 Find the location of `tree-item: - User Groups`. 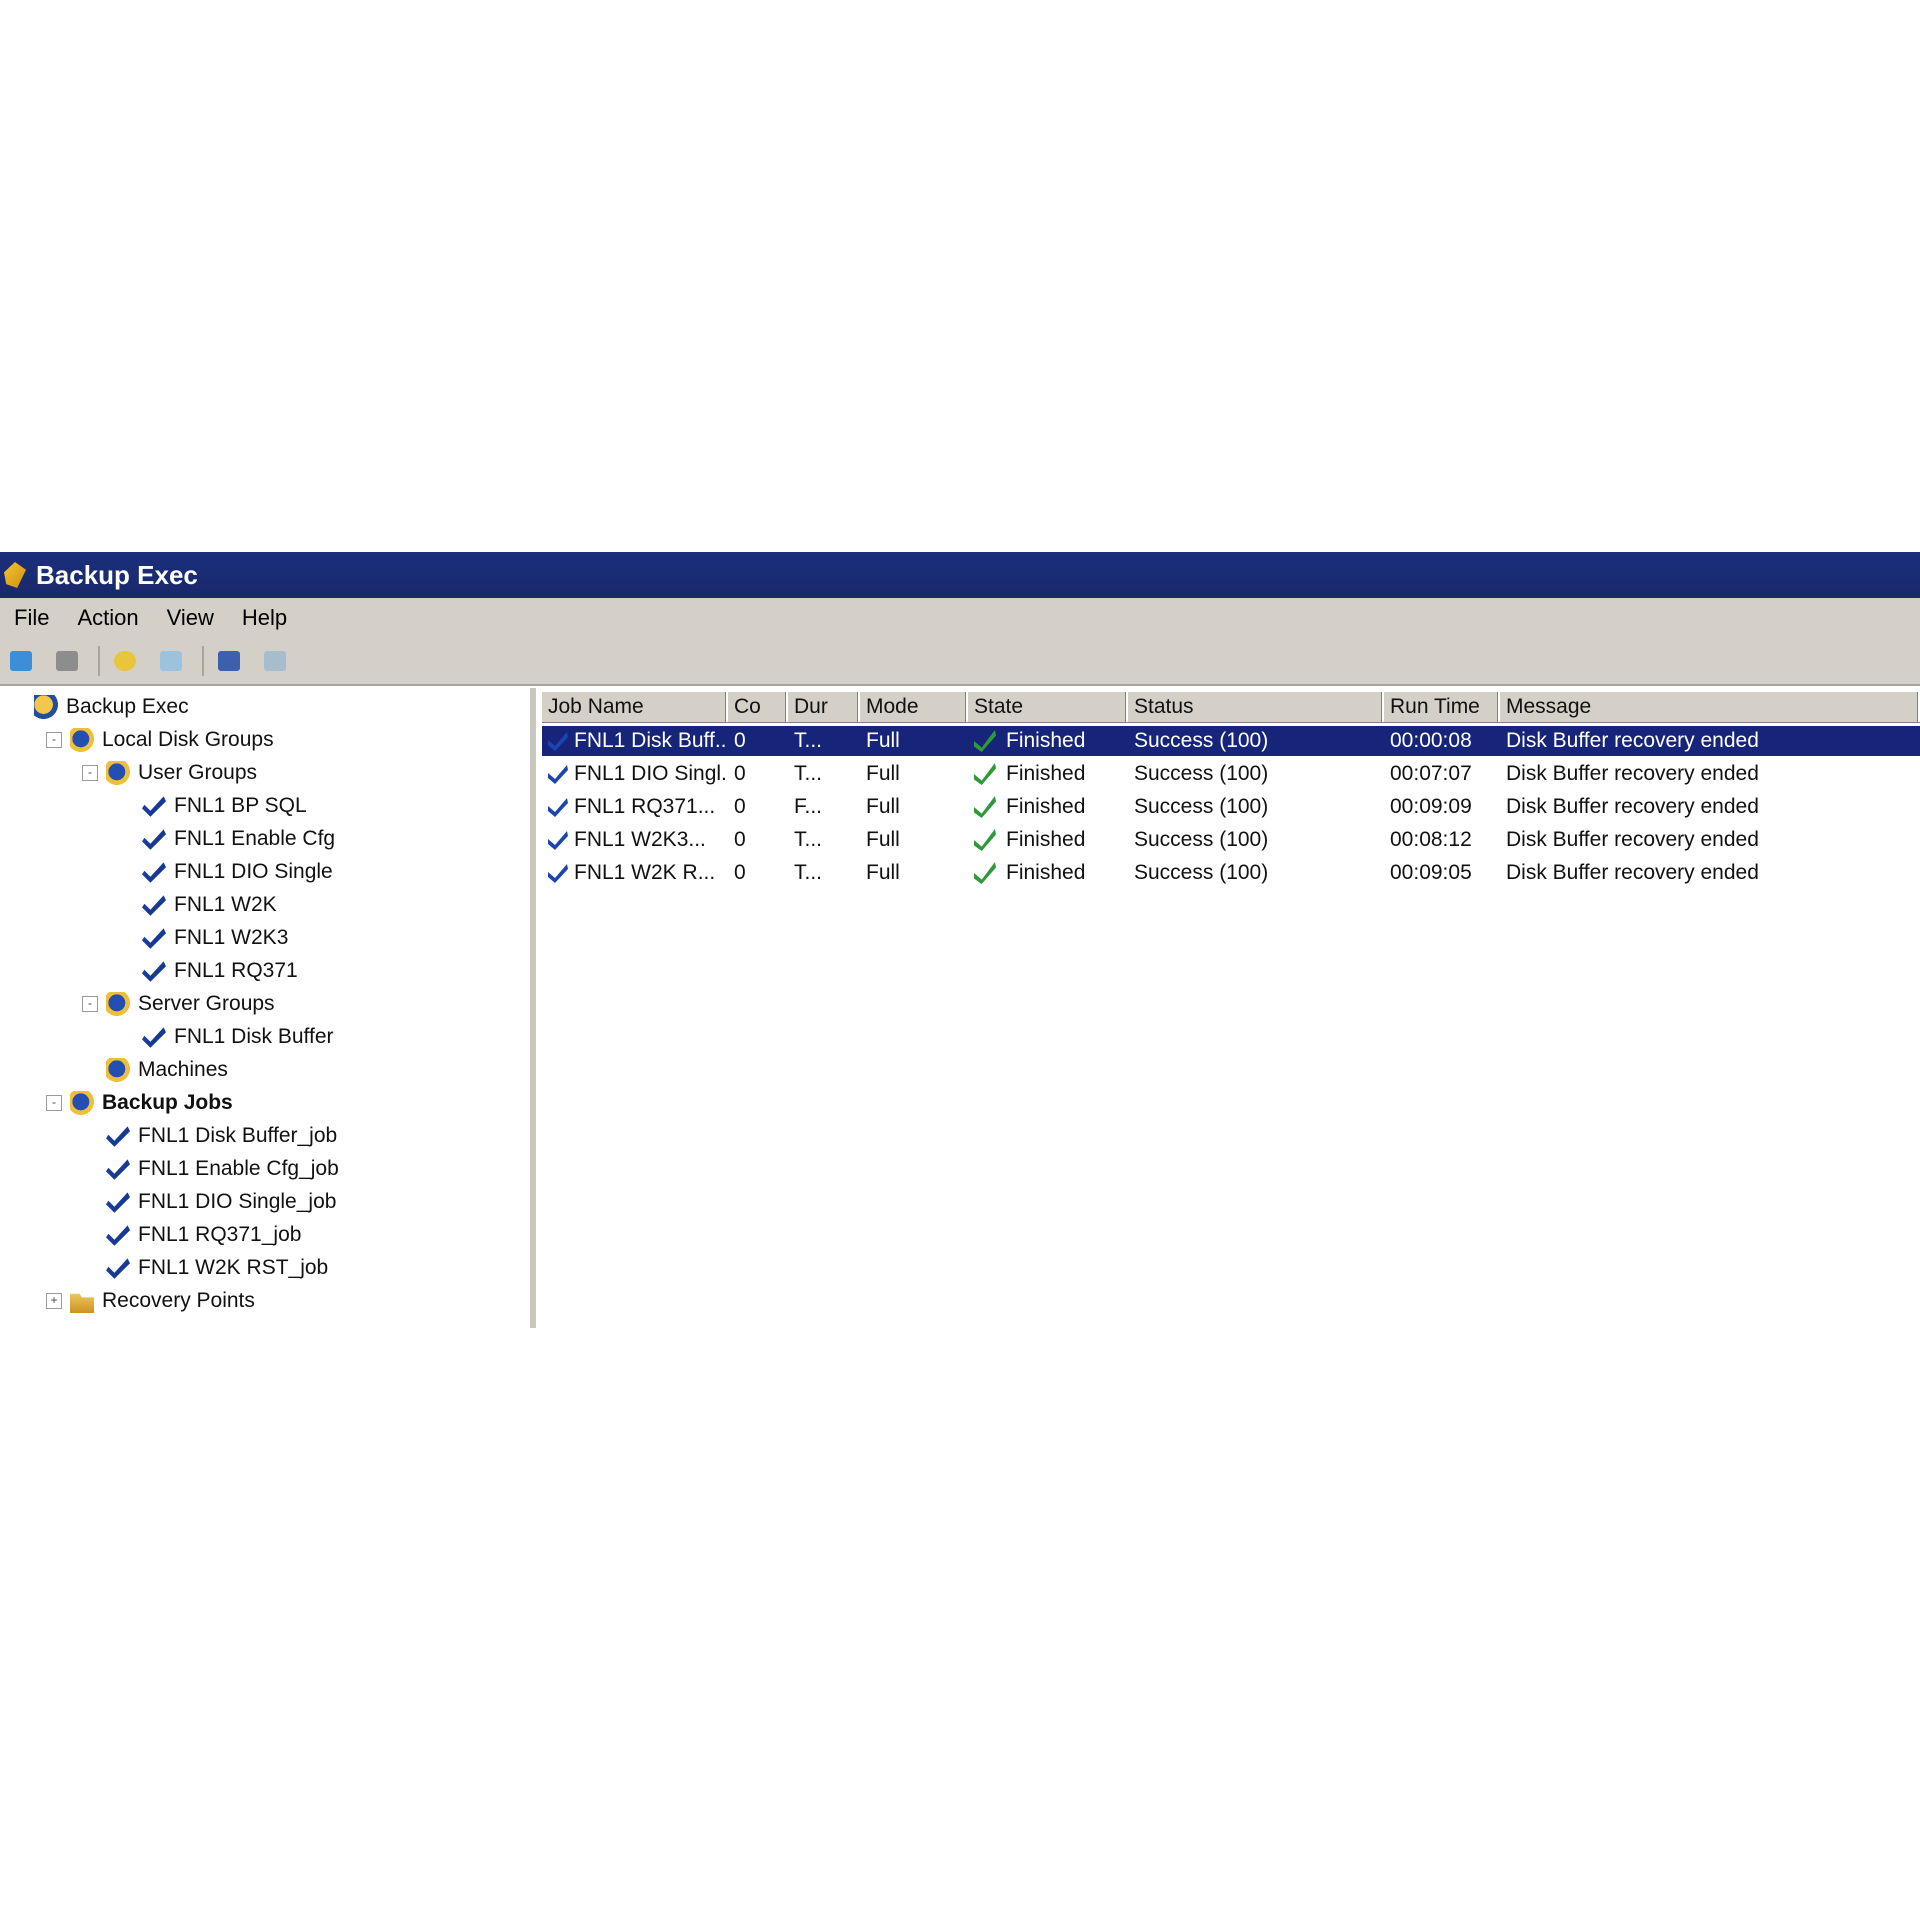

tree-item: - User Groups is located at coordinates (169, 773).